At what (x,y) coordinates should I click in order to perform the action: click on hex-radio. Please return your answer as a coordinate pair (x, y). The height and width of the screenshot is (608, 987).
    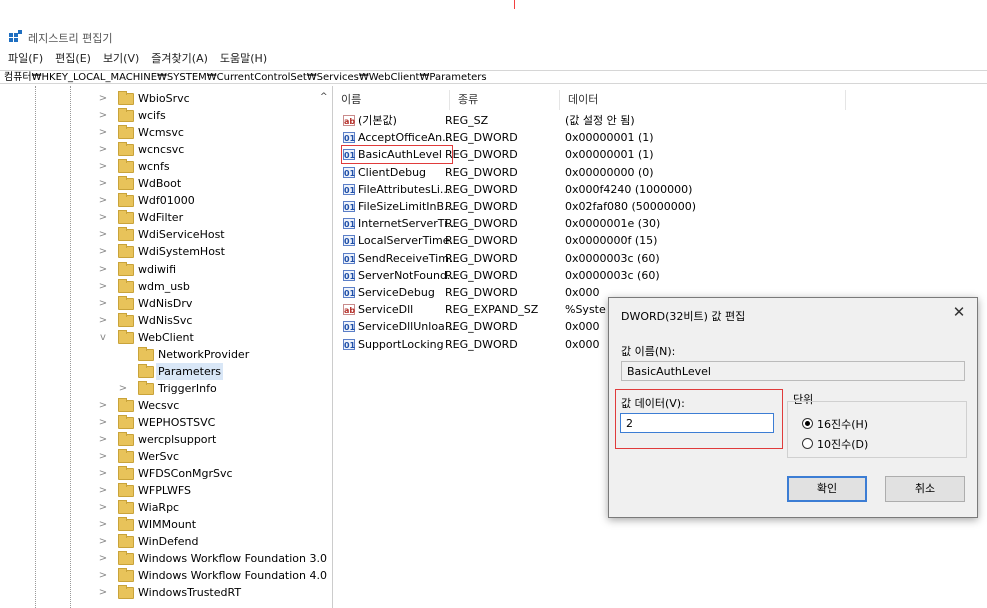
    Looking at the image, I should click on (807, 423).